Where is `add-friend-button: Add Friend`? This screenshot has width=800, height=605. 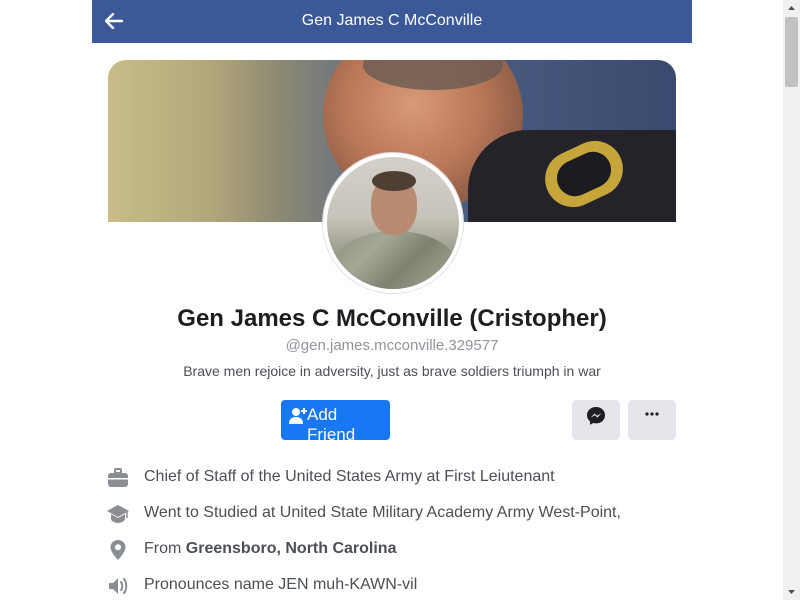
add-friend-button: Add Friend is located at coordinates (335, 422).